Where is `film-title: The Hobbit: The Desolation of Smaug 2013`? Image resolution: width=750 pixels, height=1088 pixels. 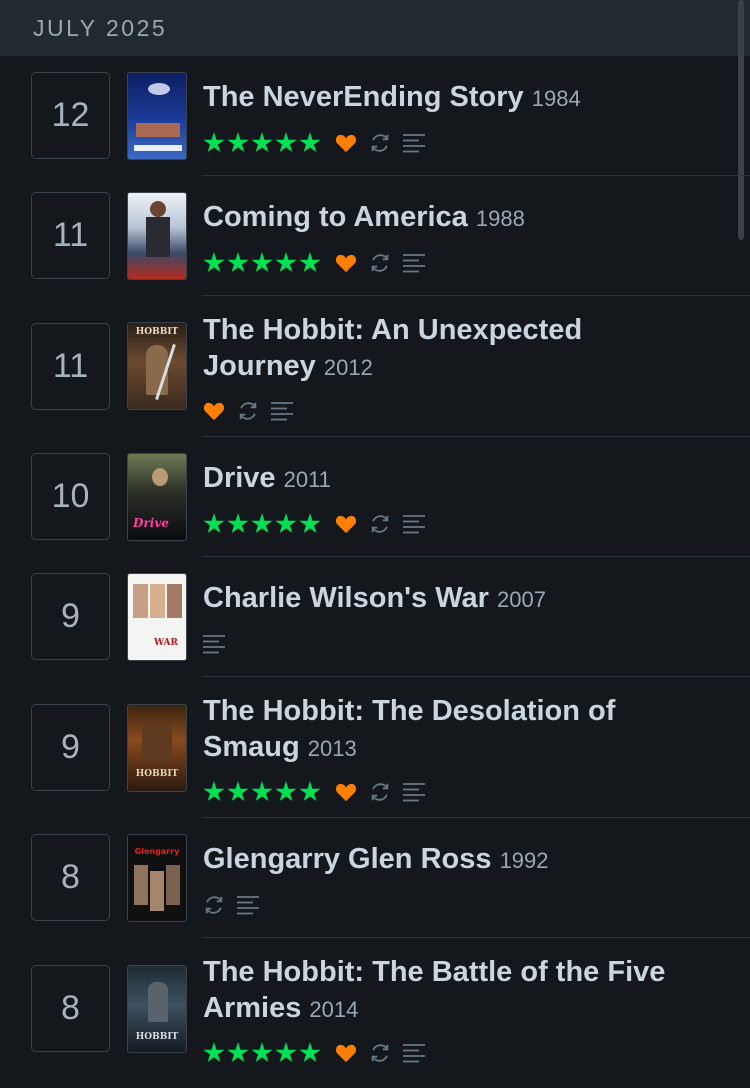 film-title: The Hobbit: The Desolation of Smaug 2013 is located at coordinates (463, 730).